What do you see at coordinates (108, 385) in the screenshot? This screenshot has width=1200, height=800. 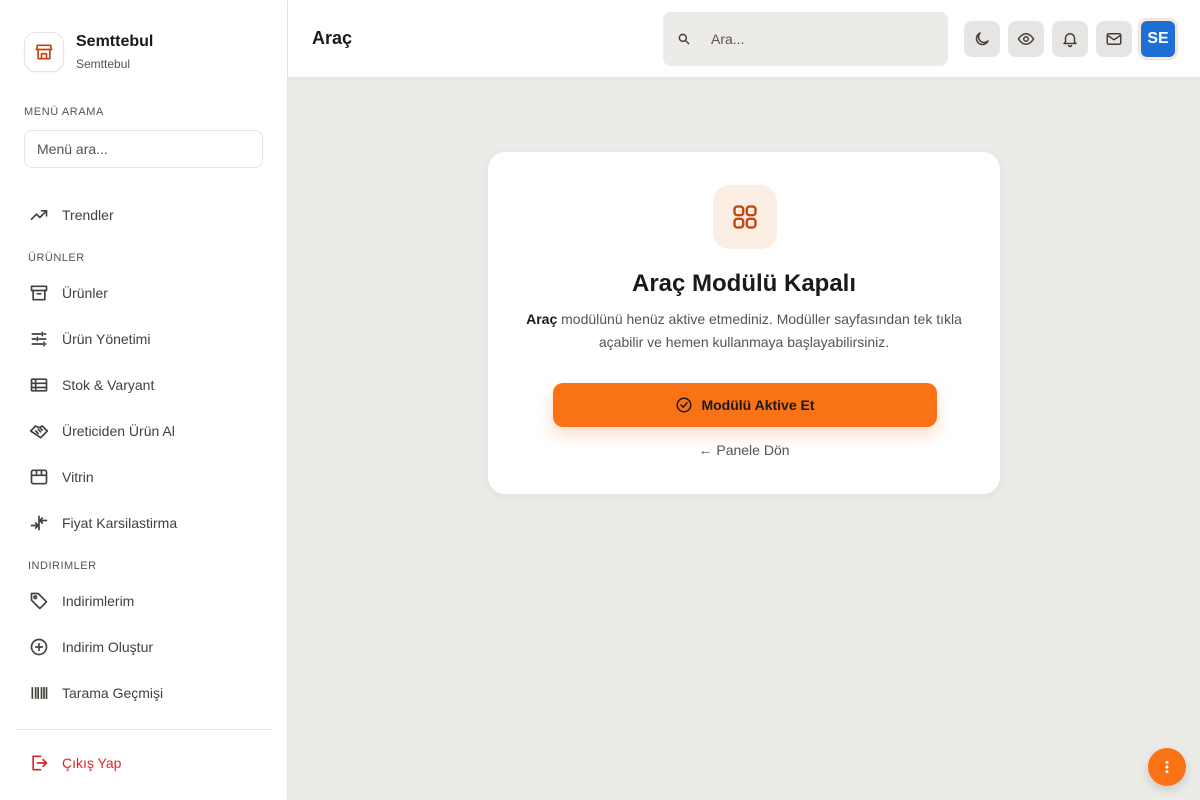 I see `sidebar-item-label: Stok & Varyant` at bounding box center [108, 385].